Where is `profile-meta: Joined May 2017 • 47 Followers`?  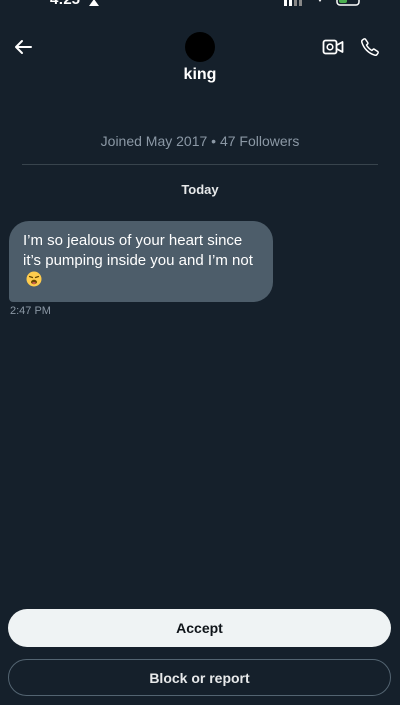 profile-meta: Joined May 2017 • 47 Followers is located at coordinates (200, 141).